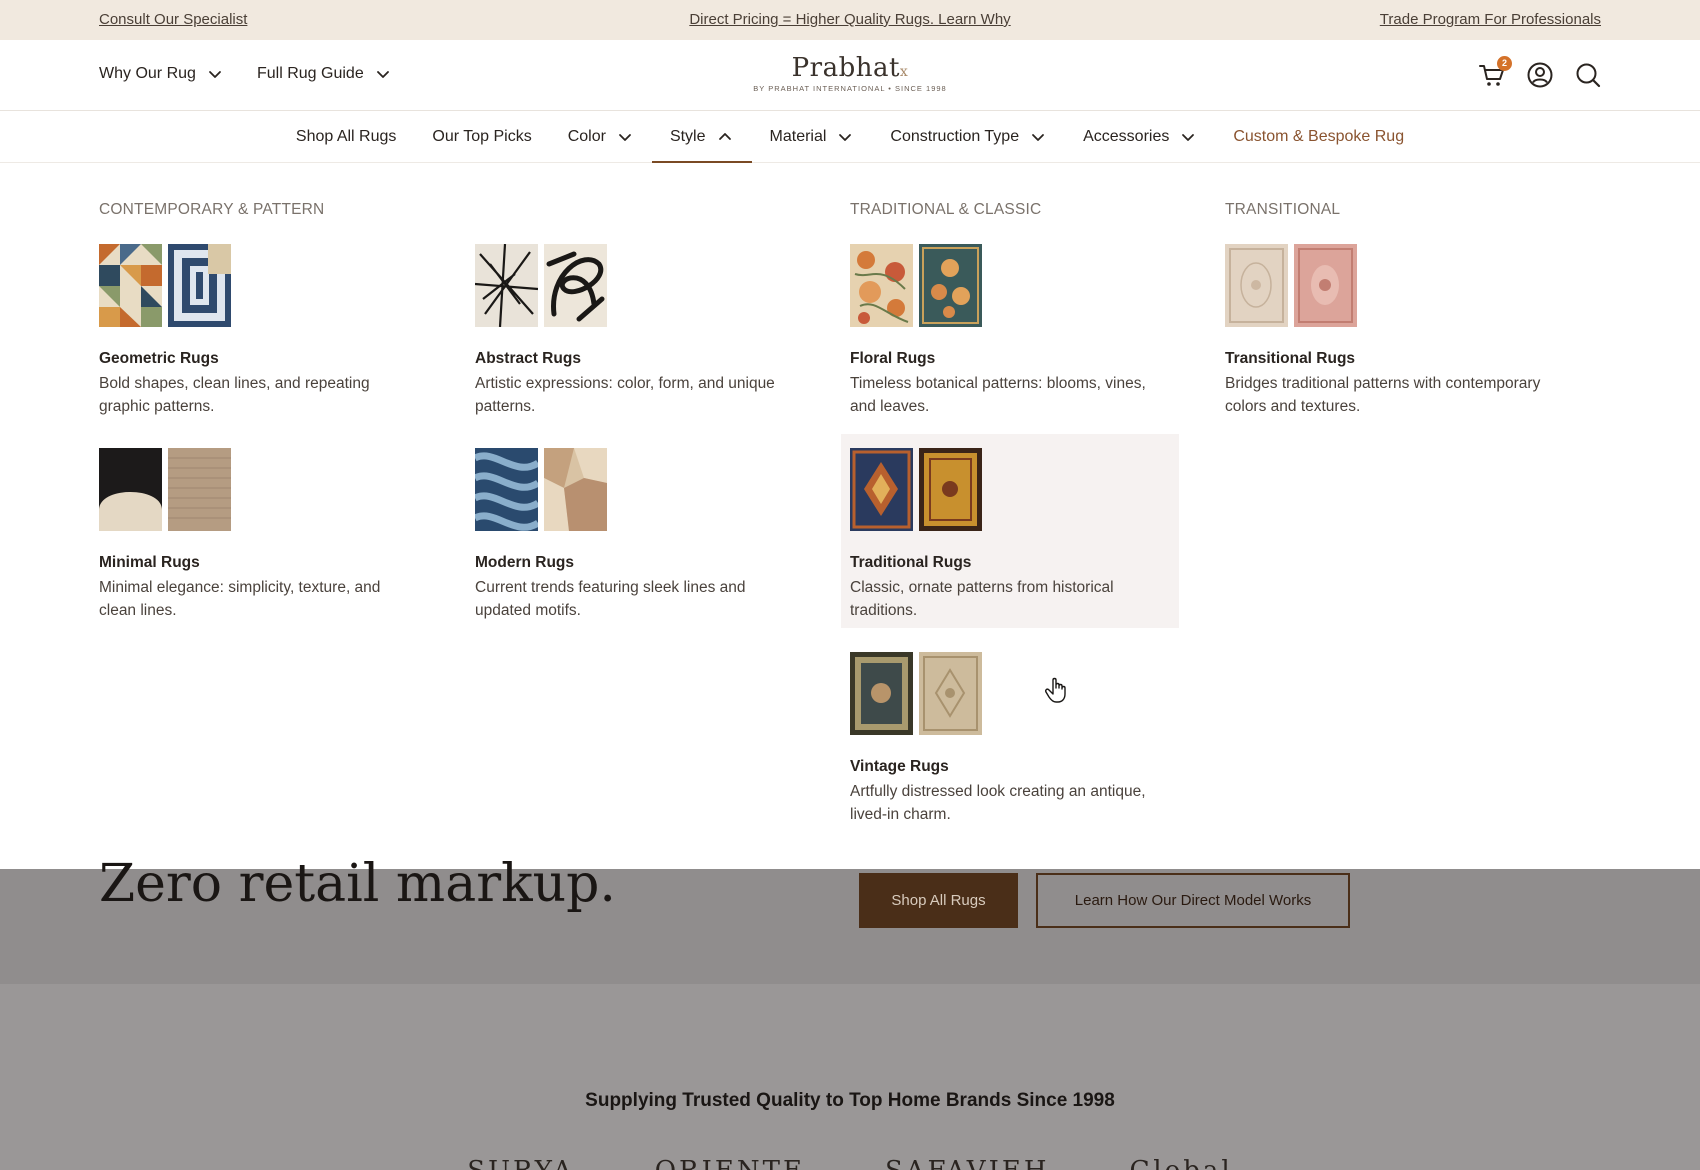 This screenshot has width=1700, height=1170. I want to click on header-icons: 2, so click(1540, 72).